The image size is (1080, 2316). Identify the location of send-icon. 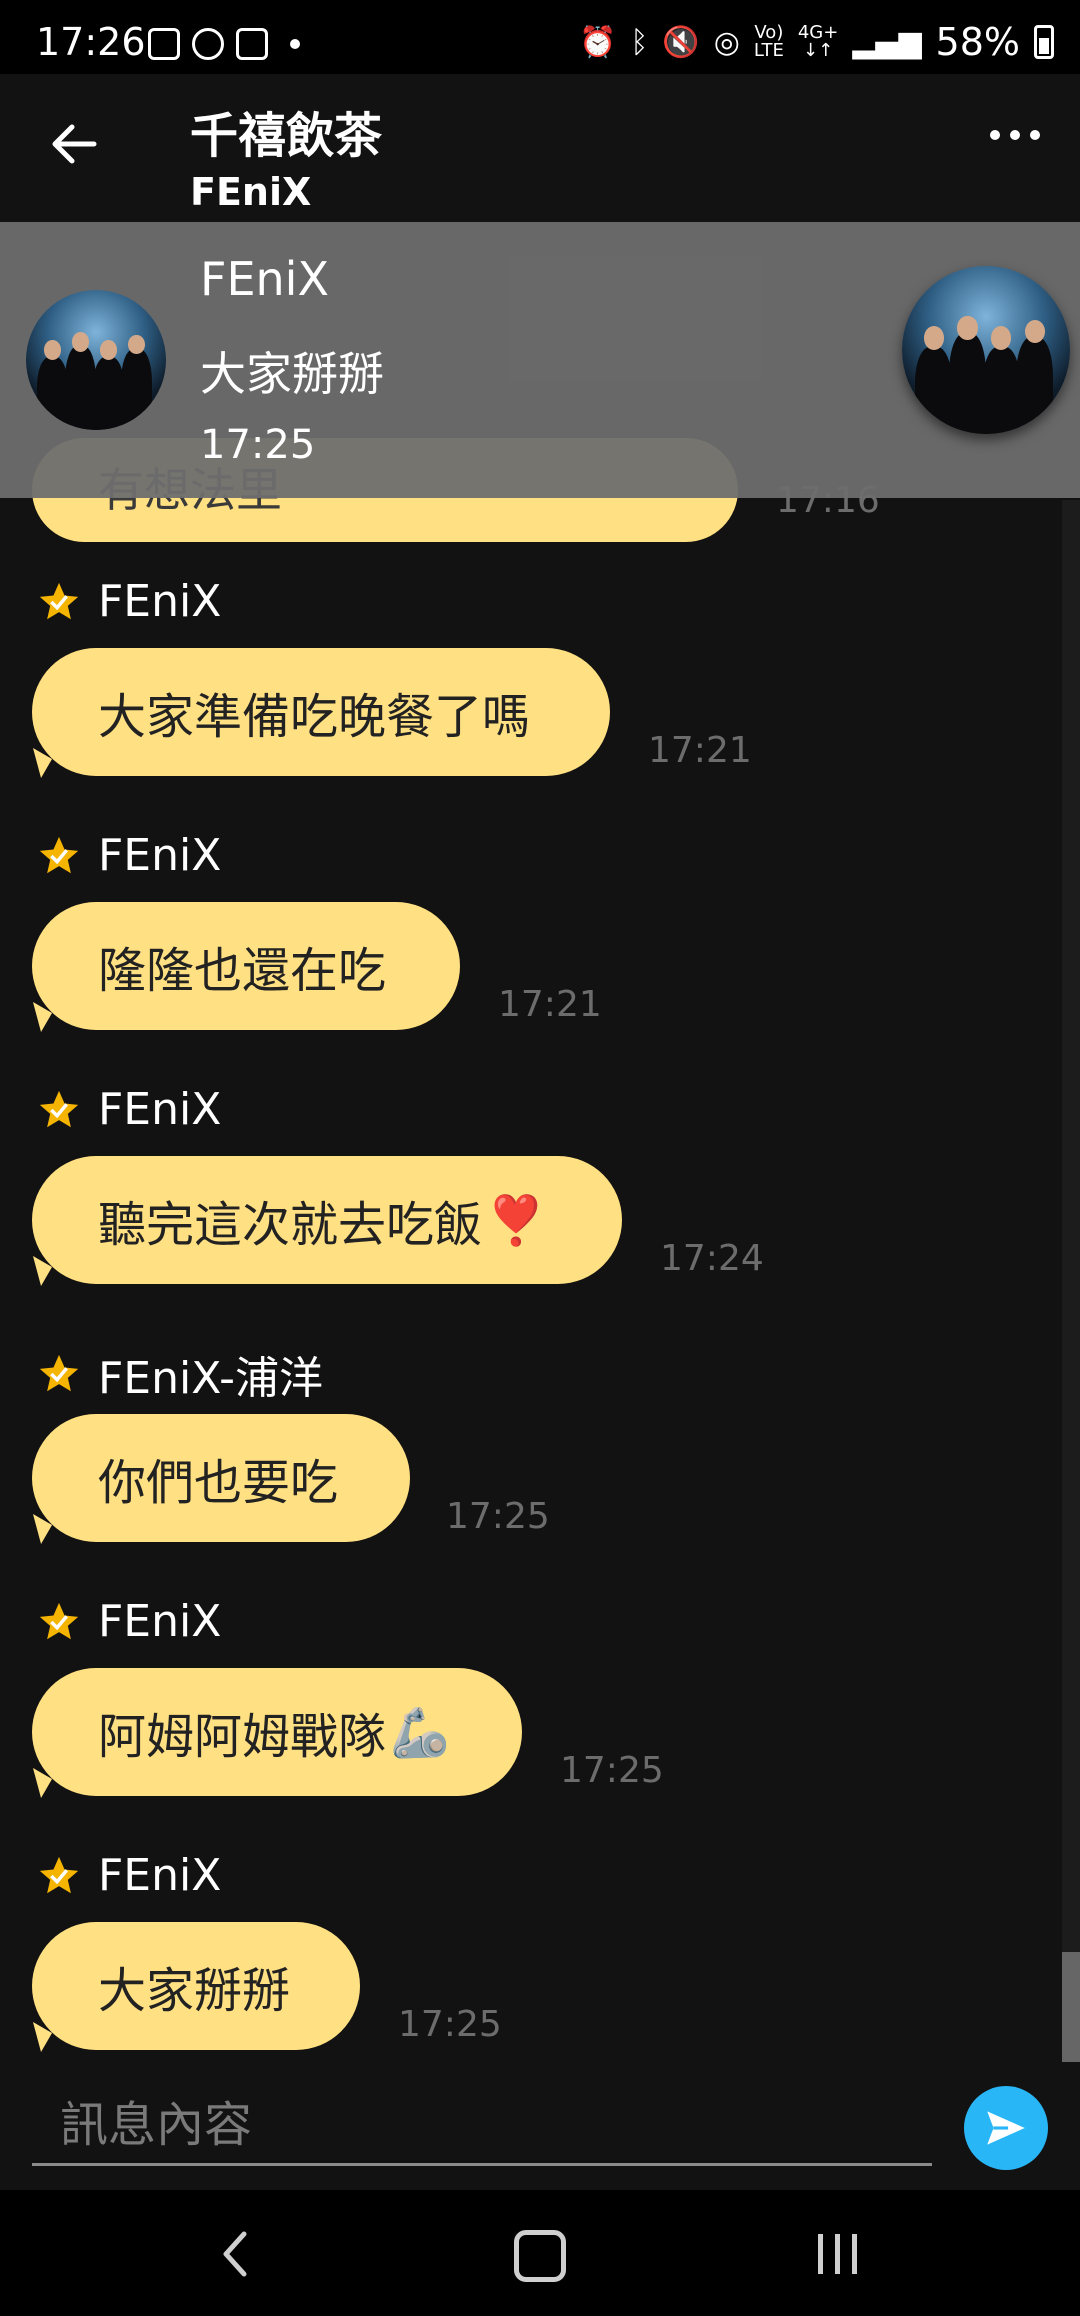
(1006, 2128).